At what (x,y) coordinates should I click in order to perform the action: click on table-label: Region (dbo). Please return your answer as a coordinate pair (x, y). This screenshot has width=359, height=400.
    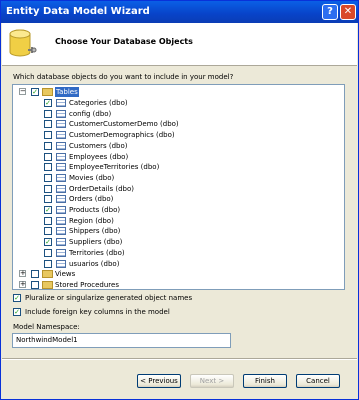
    Looking at the image, I should click on (91, 220).